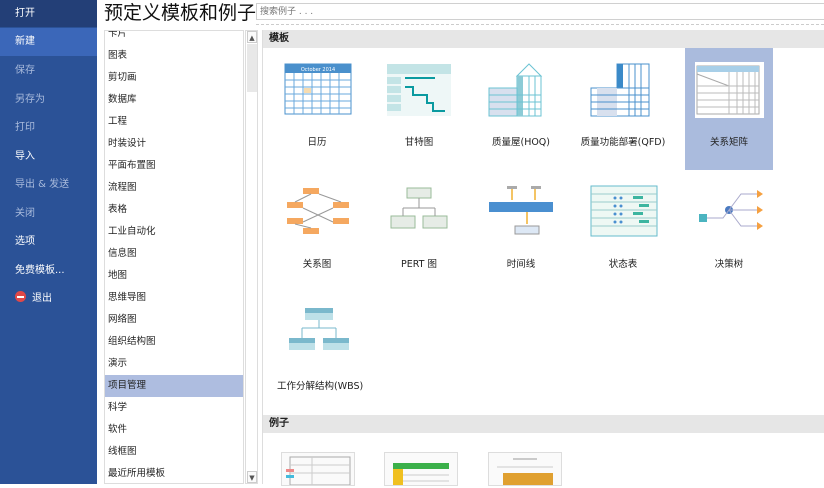 The width and height of the screenshot is (824, 488). I want to click on category-item: 时装设计, so click(174, 144).